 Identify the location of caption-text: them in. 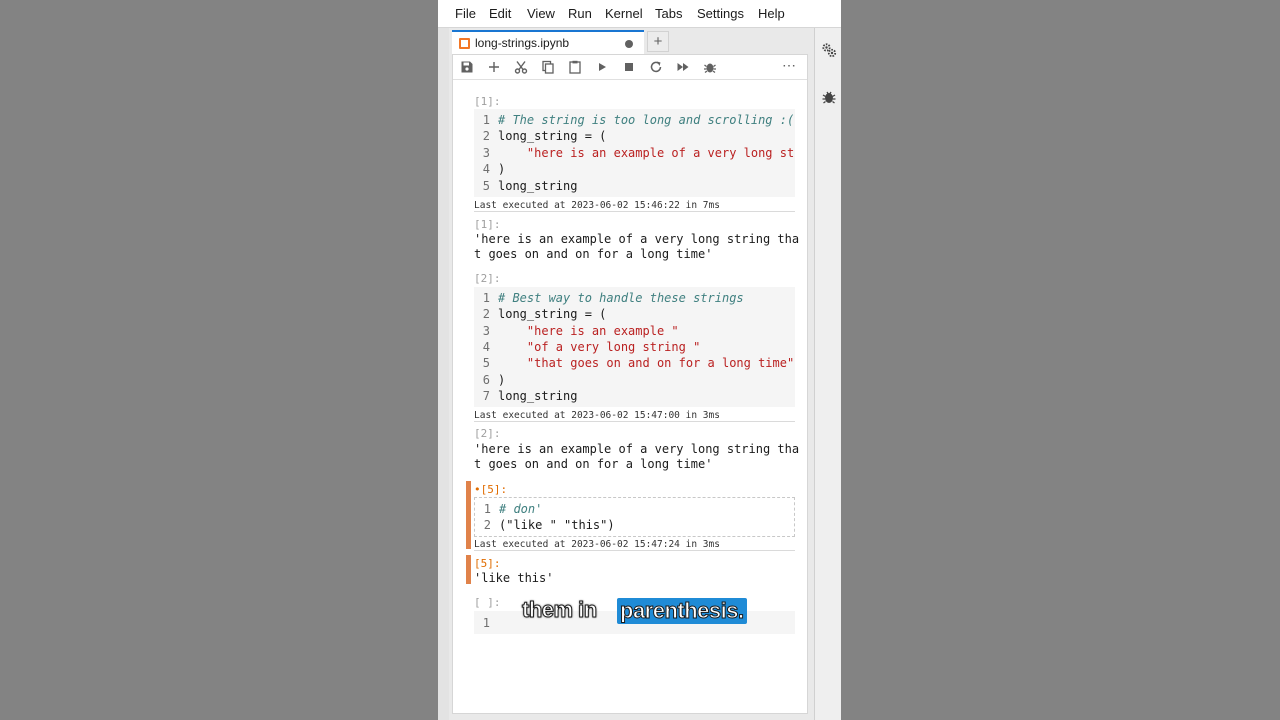
(560, 610).